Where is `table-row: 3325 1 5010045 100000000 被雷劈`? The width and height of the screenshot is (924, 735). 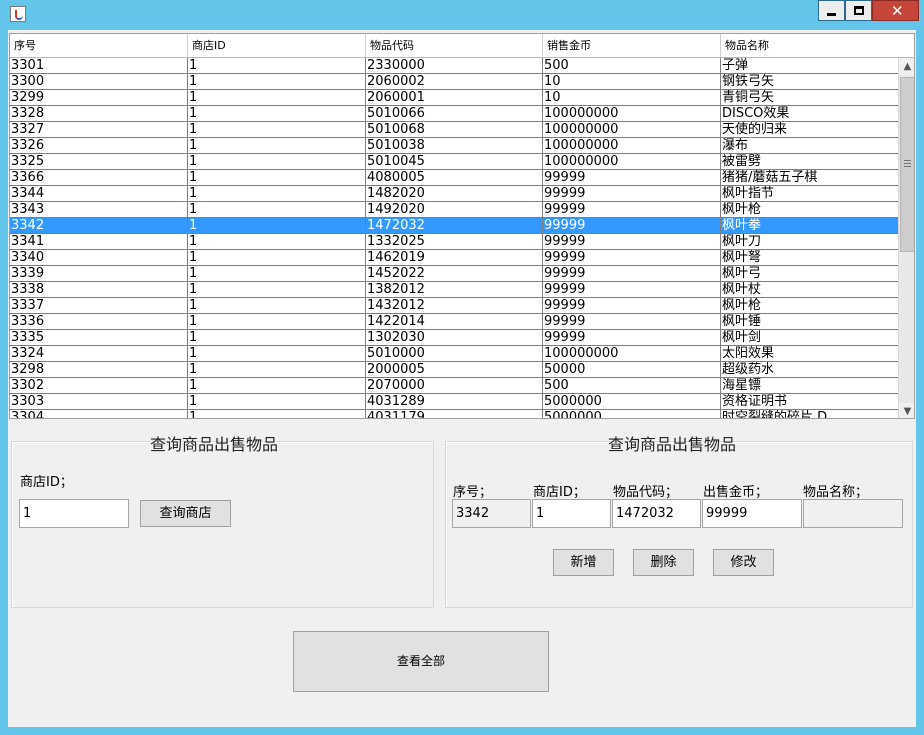 table-row: 3325 1 5010045 100000000 被雷劈 is located at coordinates (454, 162).